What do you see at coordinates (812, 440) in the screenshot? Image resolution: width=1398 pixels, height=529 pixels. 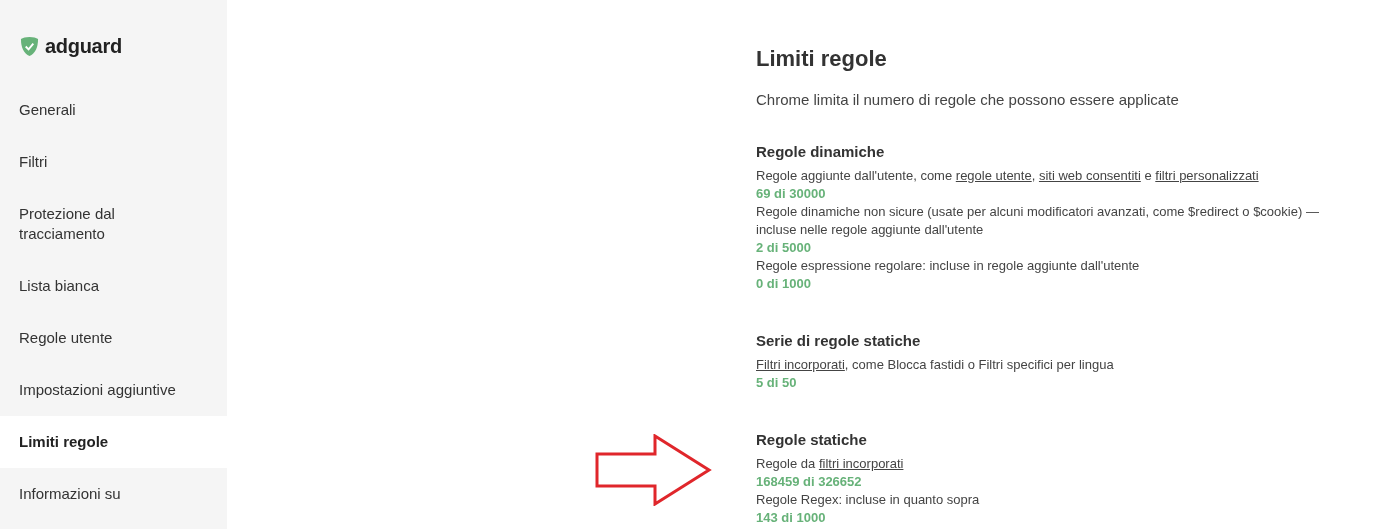 I see `section-heading: Regole statiche` at bounding box center [812, 440].